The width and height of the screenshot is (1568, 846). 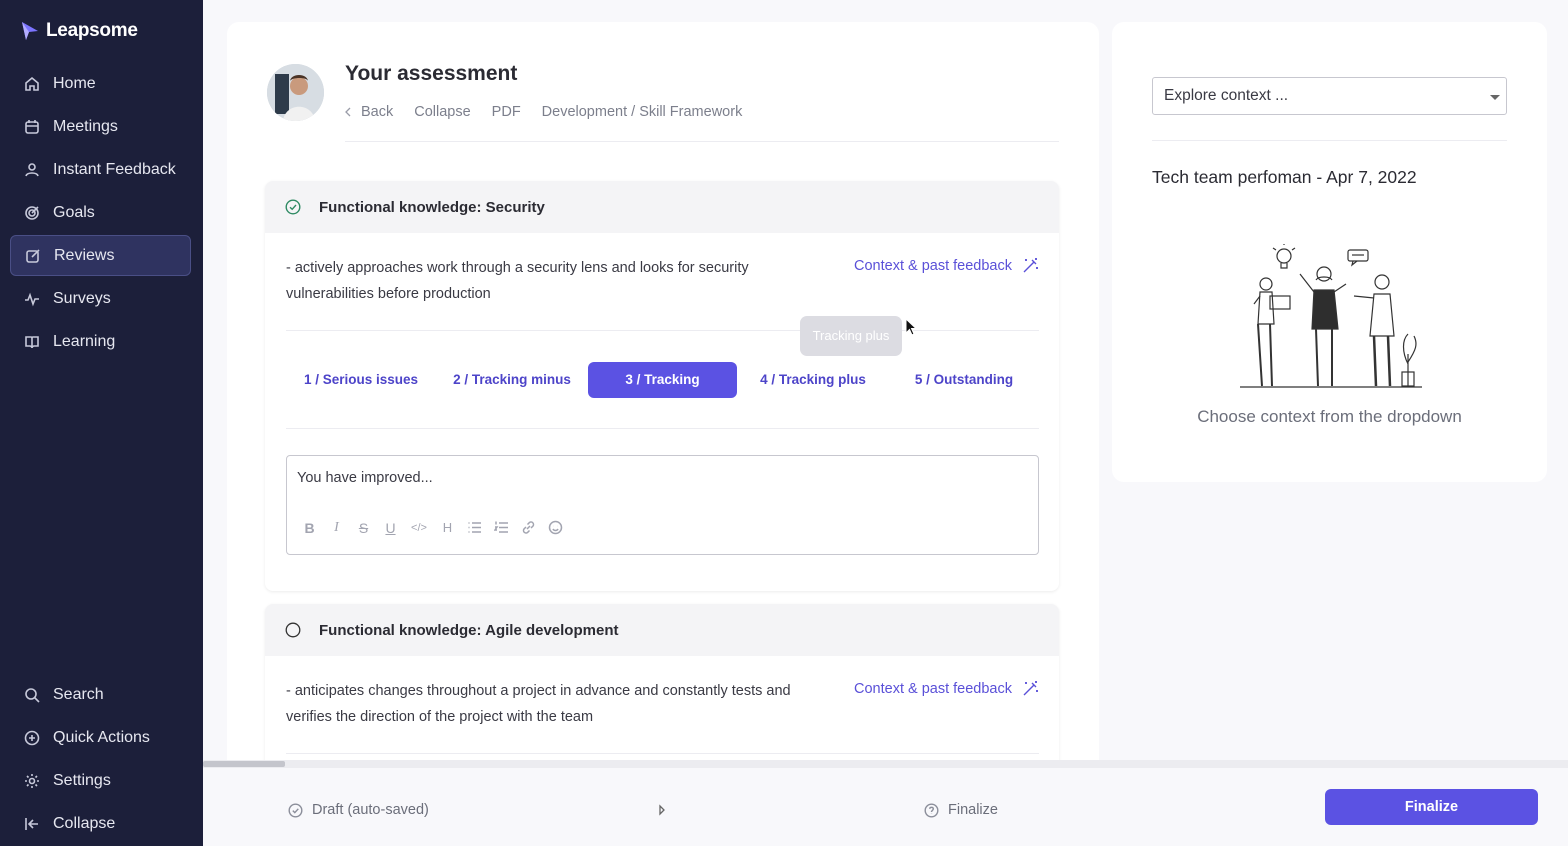 I want to click on scrollbar-thumb, so click(x=244, y=764).